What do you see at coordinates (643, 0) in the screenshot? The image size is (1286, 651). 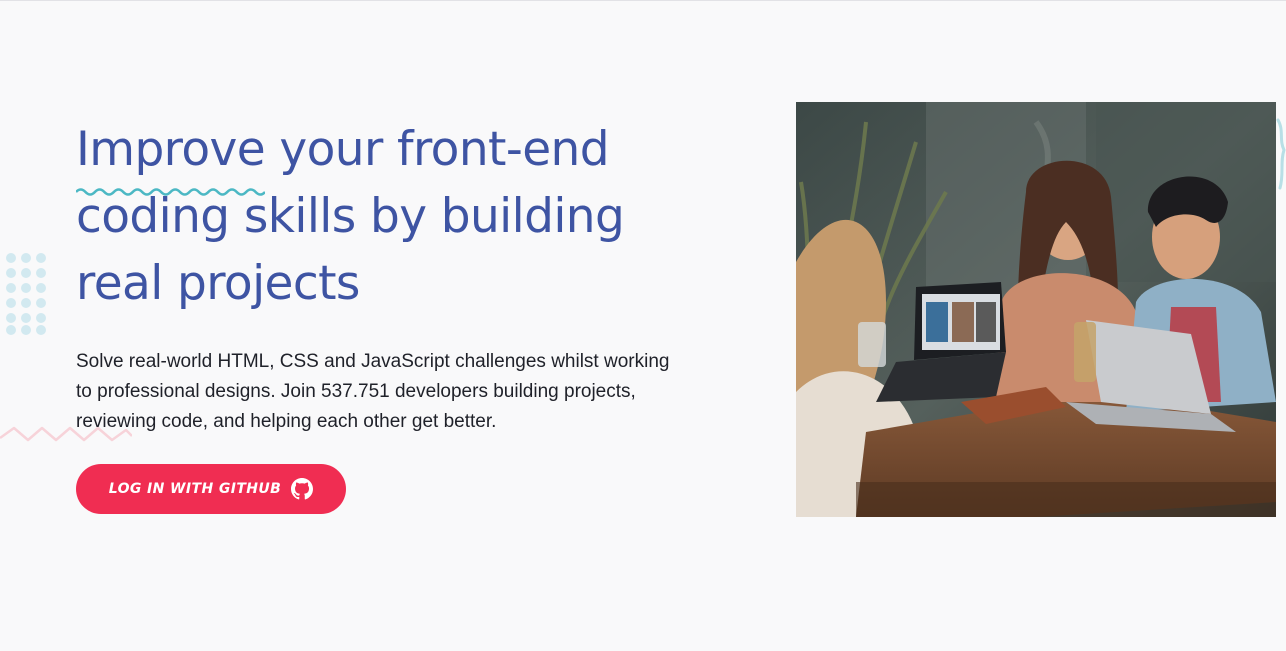 I see `top-divider` at bounding box center [643, 0].